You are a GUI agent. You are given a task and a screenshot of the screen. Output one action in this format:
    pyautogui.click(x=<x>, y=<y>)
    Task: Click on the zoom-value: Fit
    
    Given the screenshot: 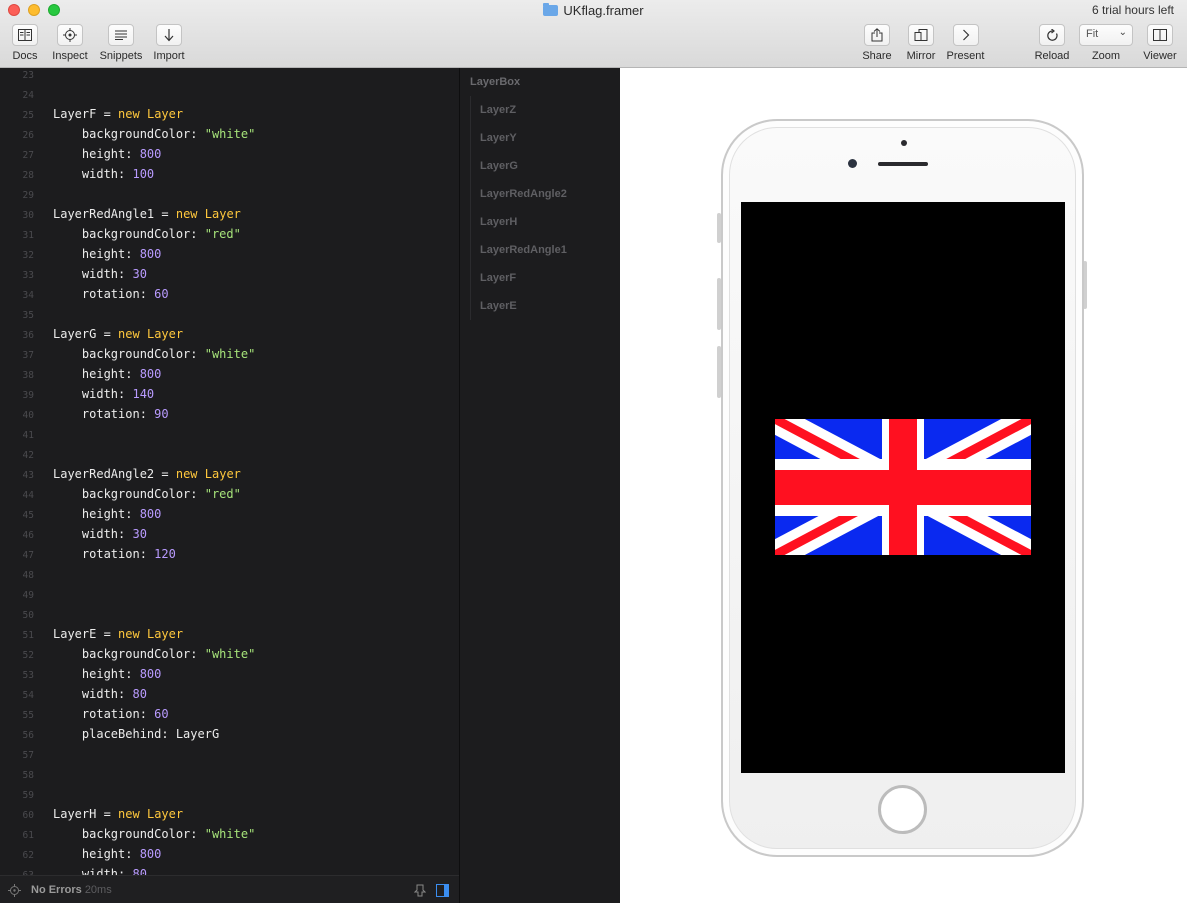 What is the action you would take?
    pyautogui.click(x=1092, y=34)
    